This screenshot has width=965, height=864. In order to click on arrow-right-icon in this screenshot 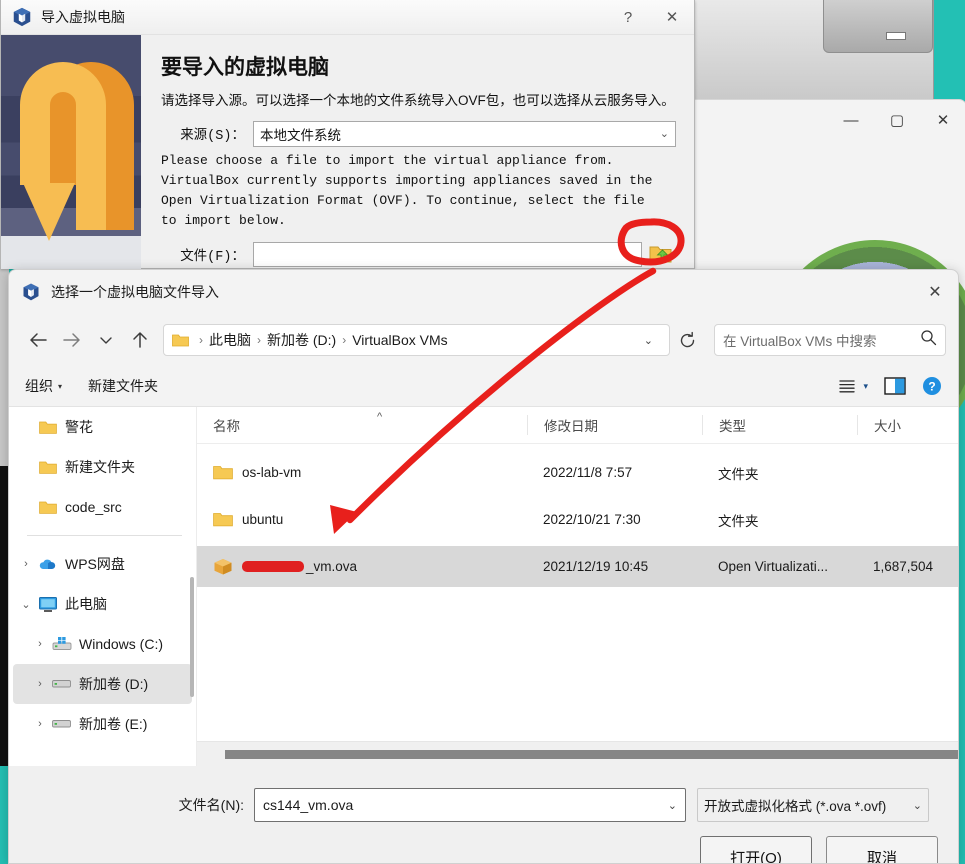, I will do `click(71, 340)`.